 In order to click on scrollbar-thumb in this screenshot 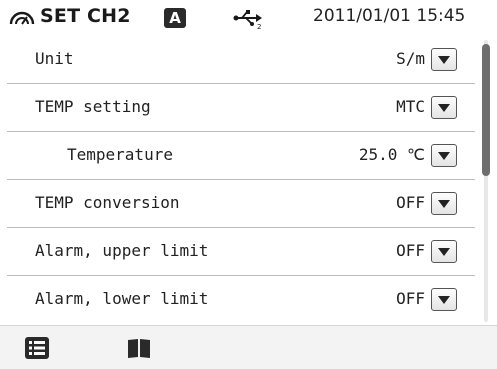, I will do `click(486, 110)`.